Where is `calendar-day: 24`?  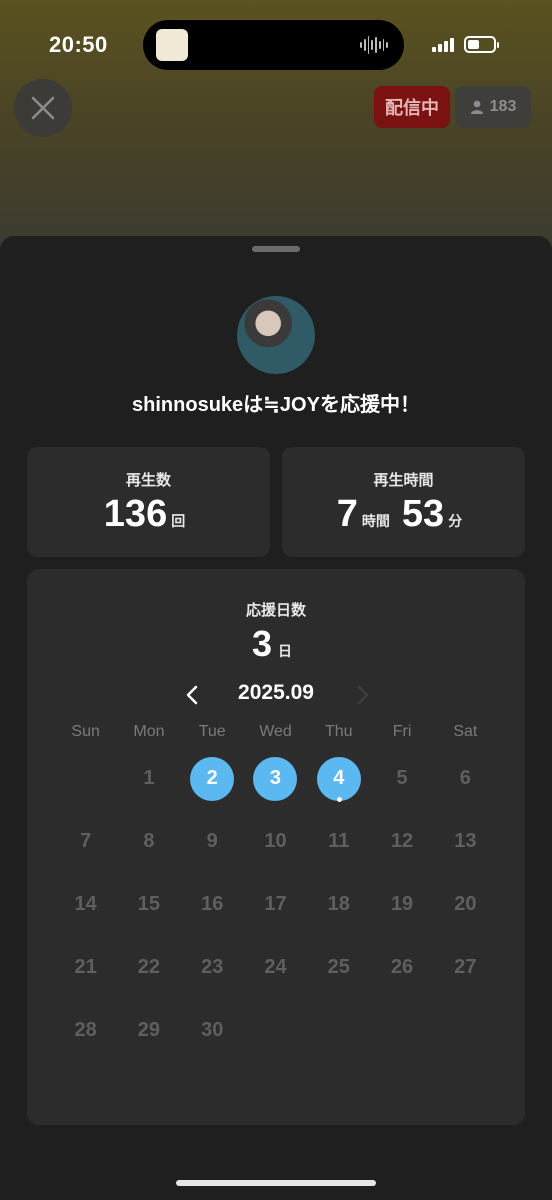 calendar-day: 24 is located at coordinates (275, 967).